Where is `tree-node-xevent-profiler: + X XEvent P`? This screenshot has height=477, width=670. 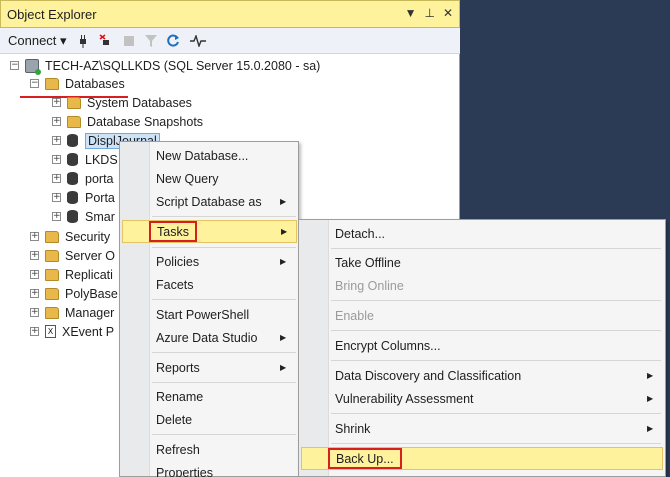
tree-node-xevent-profiler: + X XEvent P is located at coordinates (72, 331).